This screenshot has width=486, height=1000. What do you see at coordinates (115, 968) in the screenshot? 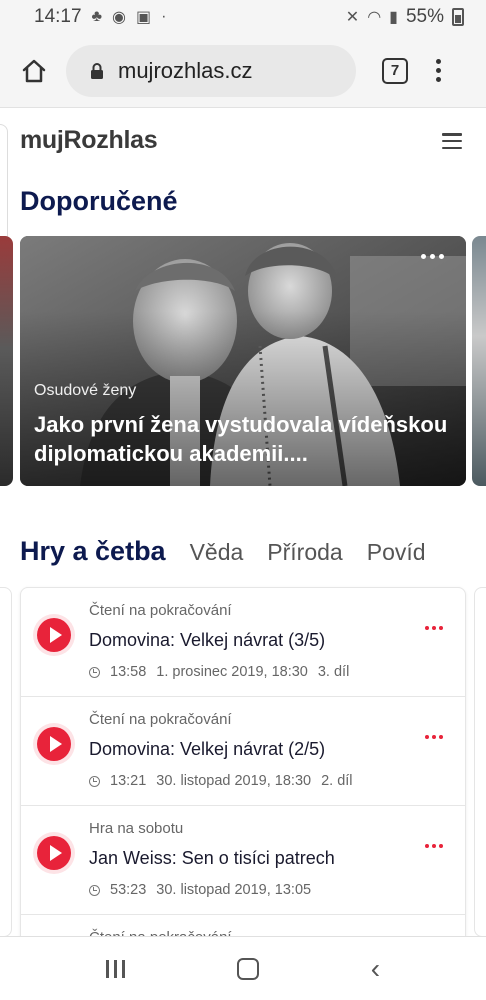
I see `recent-apps-icon` at bounding box center [115, 968].